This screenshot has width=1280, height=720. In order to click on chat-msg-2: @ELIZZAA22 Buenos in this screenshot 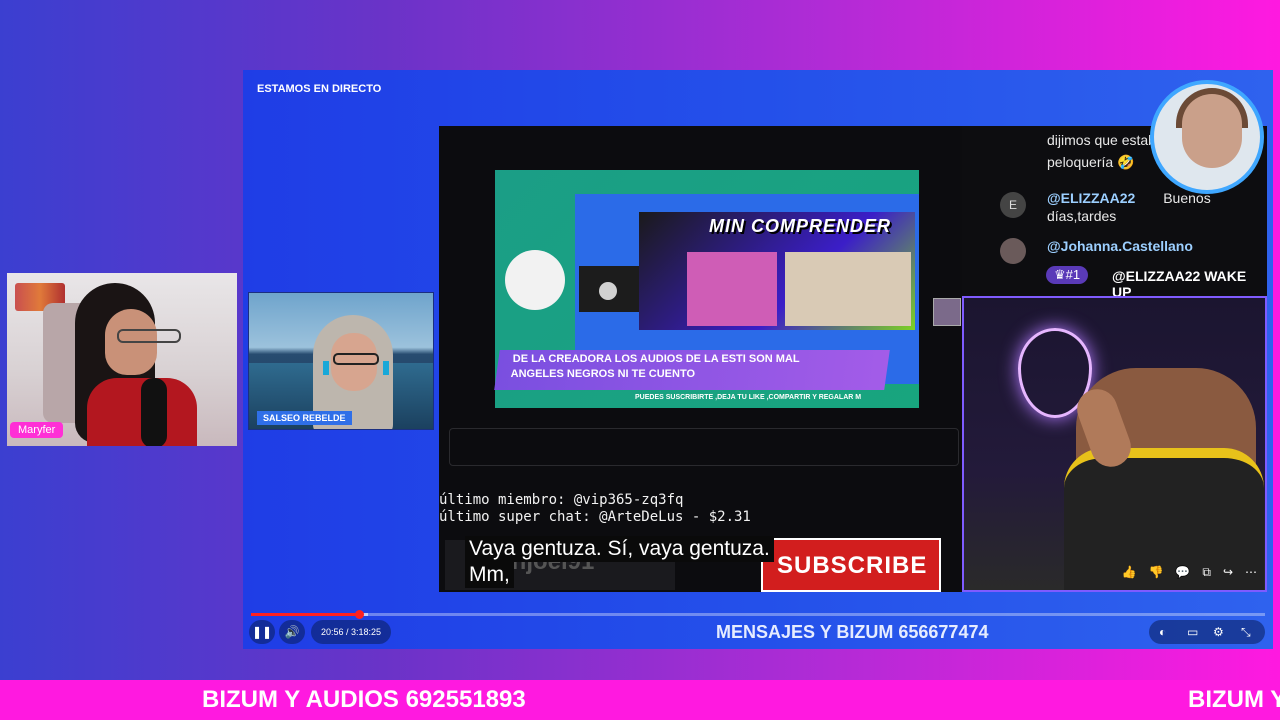, I will do `click(1129, 198)`.